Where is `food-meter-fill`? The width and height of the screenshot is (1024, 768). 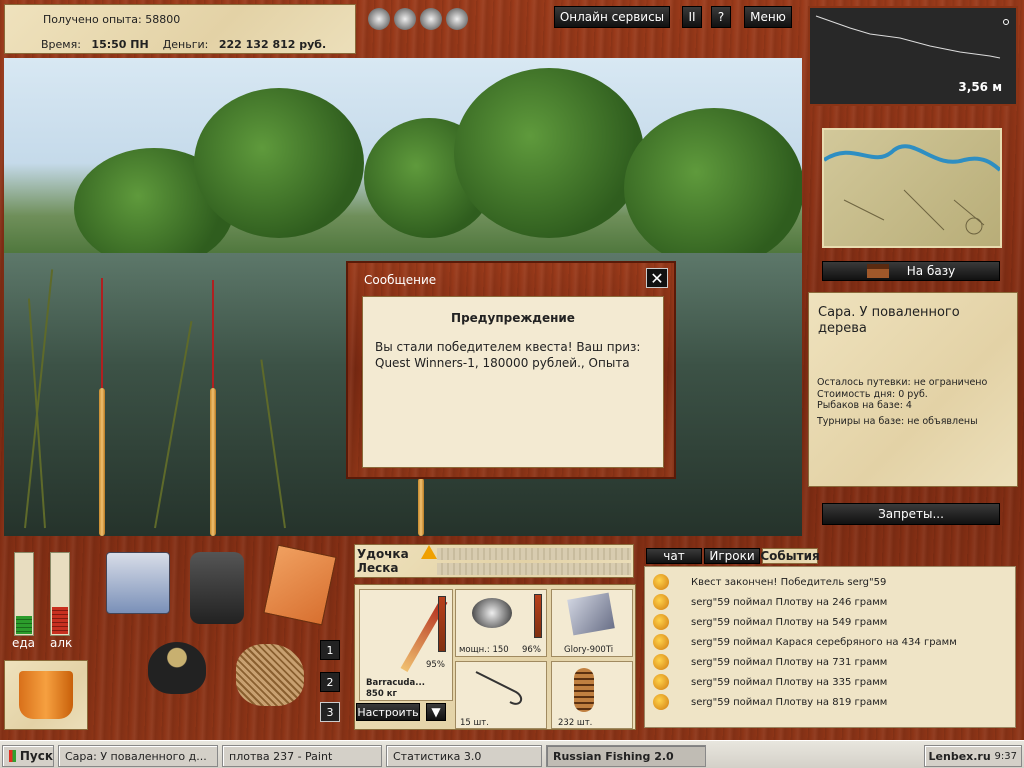
food-meter-fill is located at coordinates (24, 624).